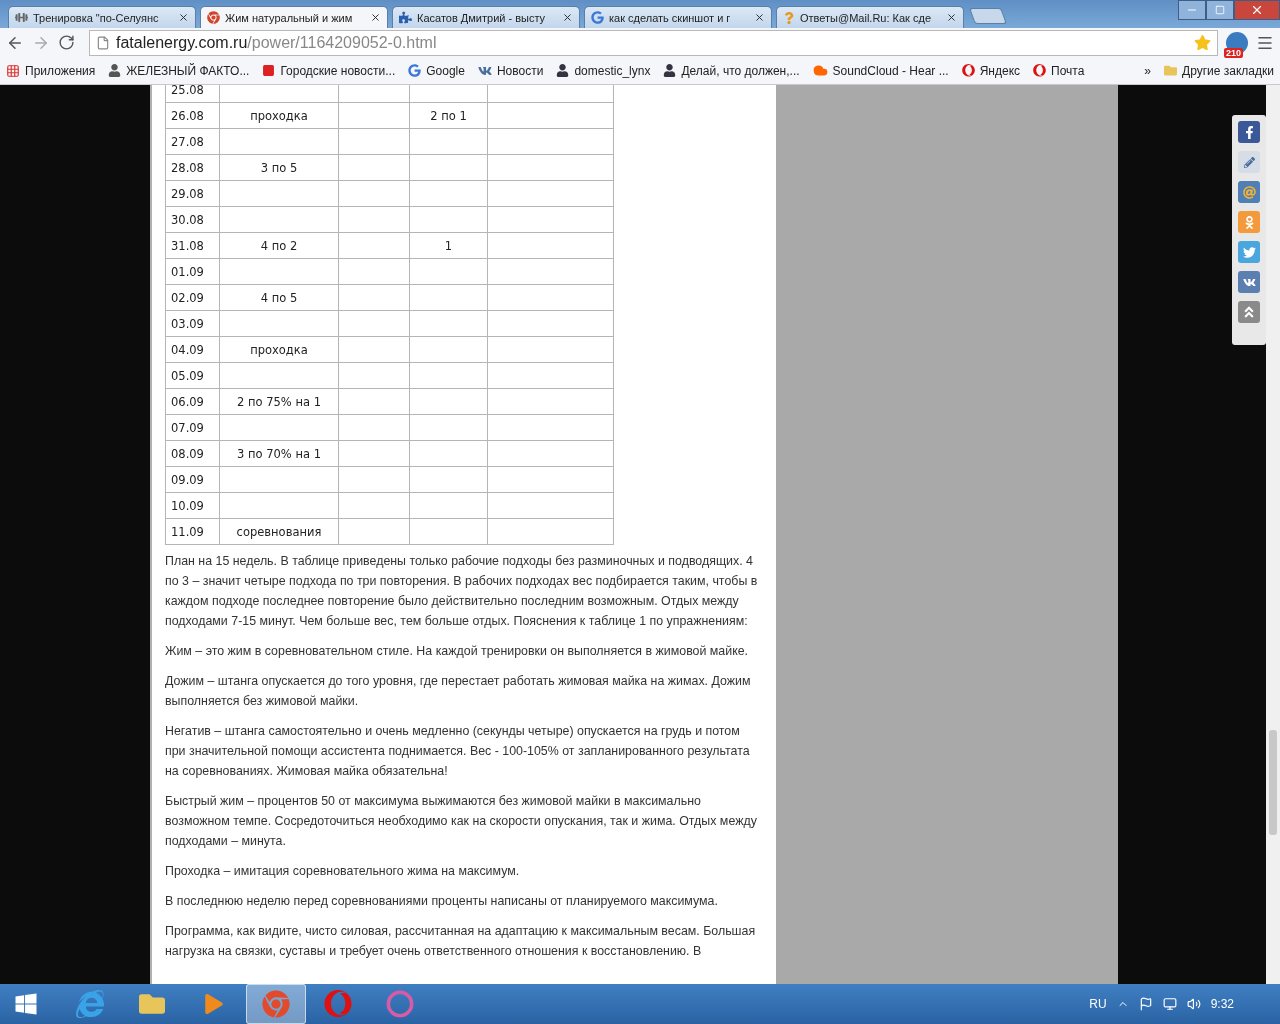 Image resolution: width=1280 pixels, height=1024 pixels. Describe the element at coordinates (192, 219) in the screenshot. I see `table-cell: 30.08` at that location.